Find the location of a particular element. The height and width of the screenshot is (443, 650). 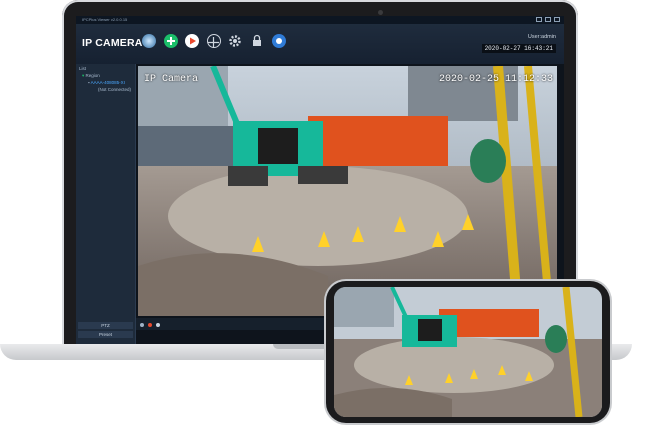

record-icon is located at coordinates (150, 325).